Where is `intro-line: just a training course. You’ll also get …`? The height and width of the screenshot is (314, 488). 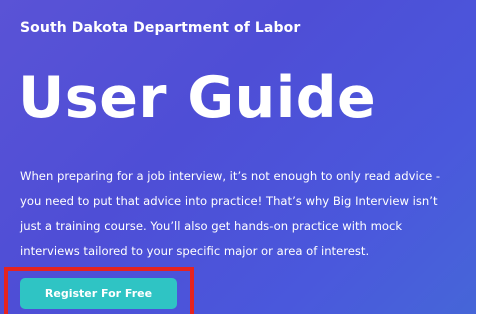 intro-line: just a training course. You’ll also get … is located at coordinates (211, 226).